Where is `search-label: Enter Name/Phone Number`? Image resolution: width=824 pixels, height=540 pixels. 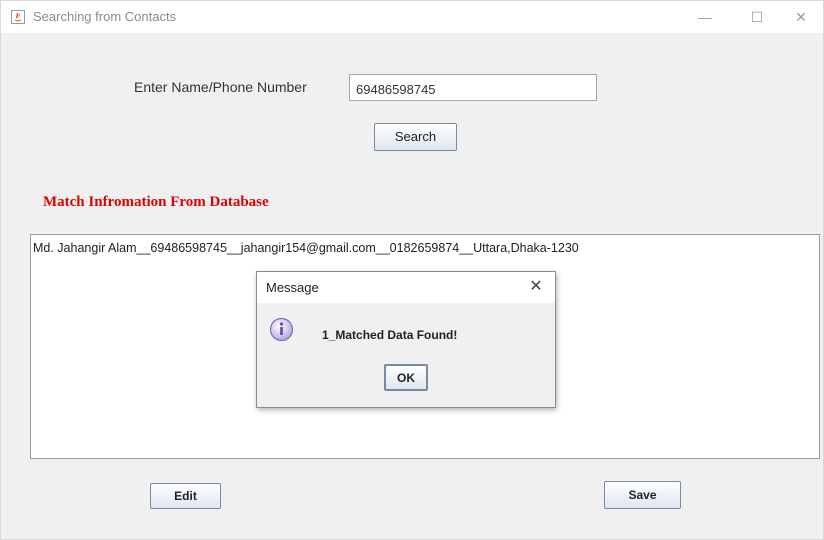
search-label: Enter Name/Phone Number is located at coordinates (220, 87).